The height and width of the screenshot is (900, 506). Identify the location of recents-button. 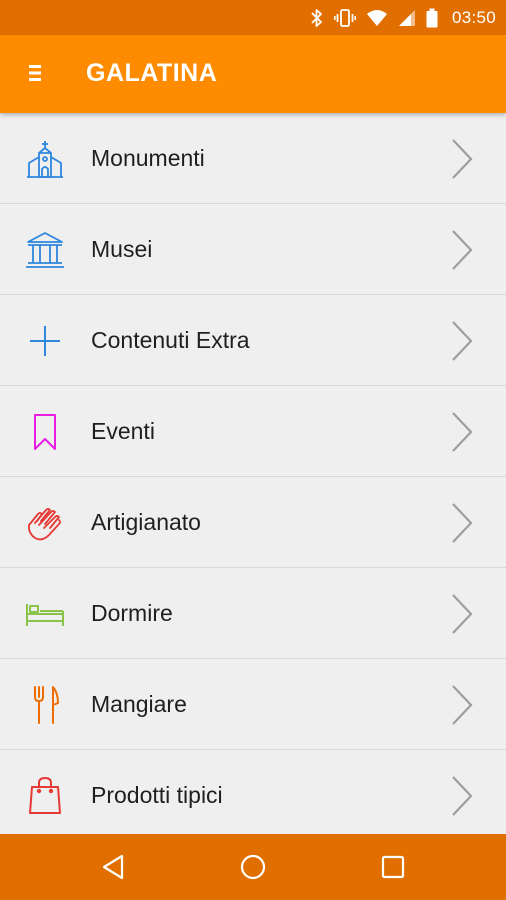
(393, 867).